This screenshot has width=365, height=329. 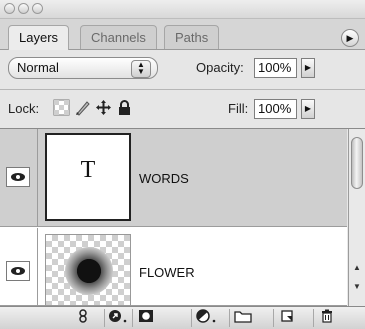 What do you see at coordinates (37, 8) in the screenshot?
I see `zoom-window-button` at bounding box center [37, 8].